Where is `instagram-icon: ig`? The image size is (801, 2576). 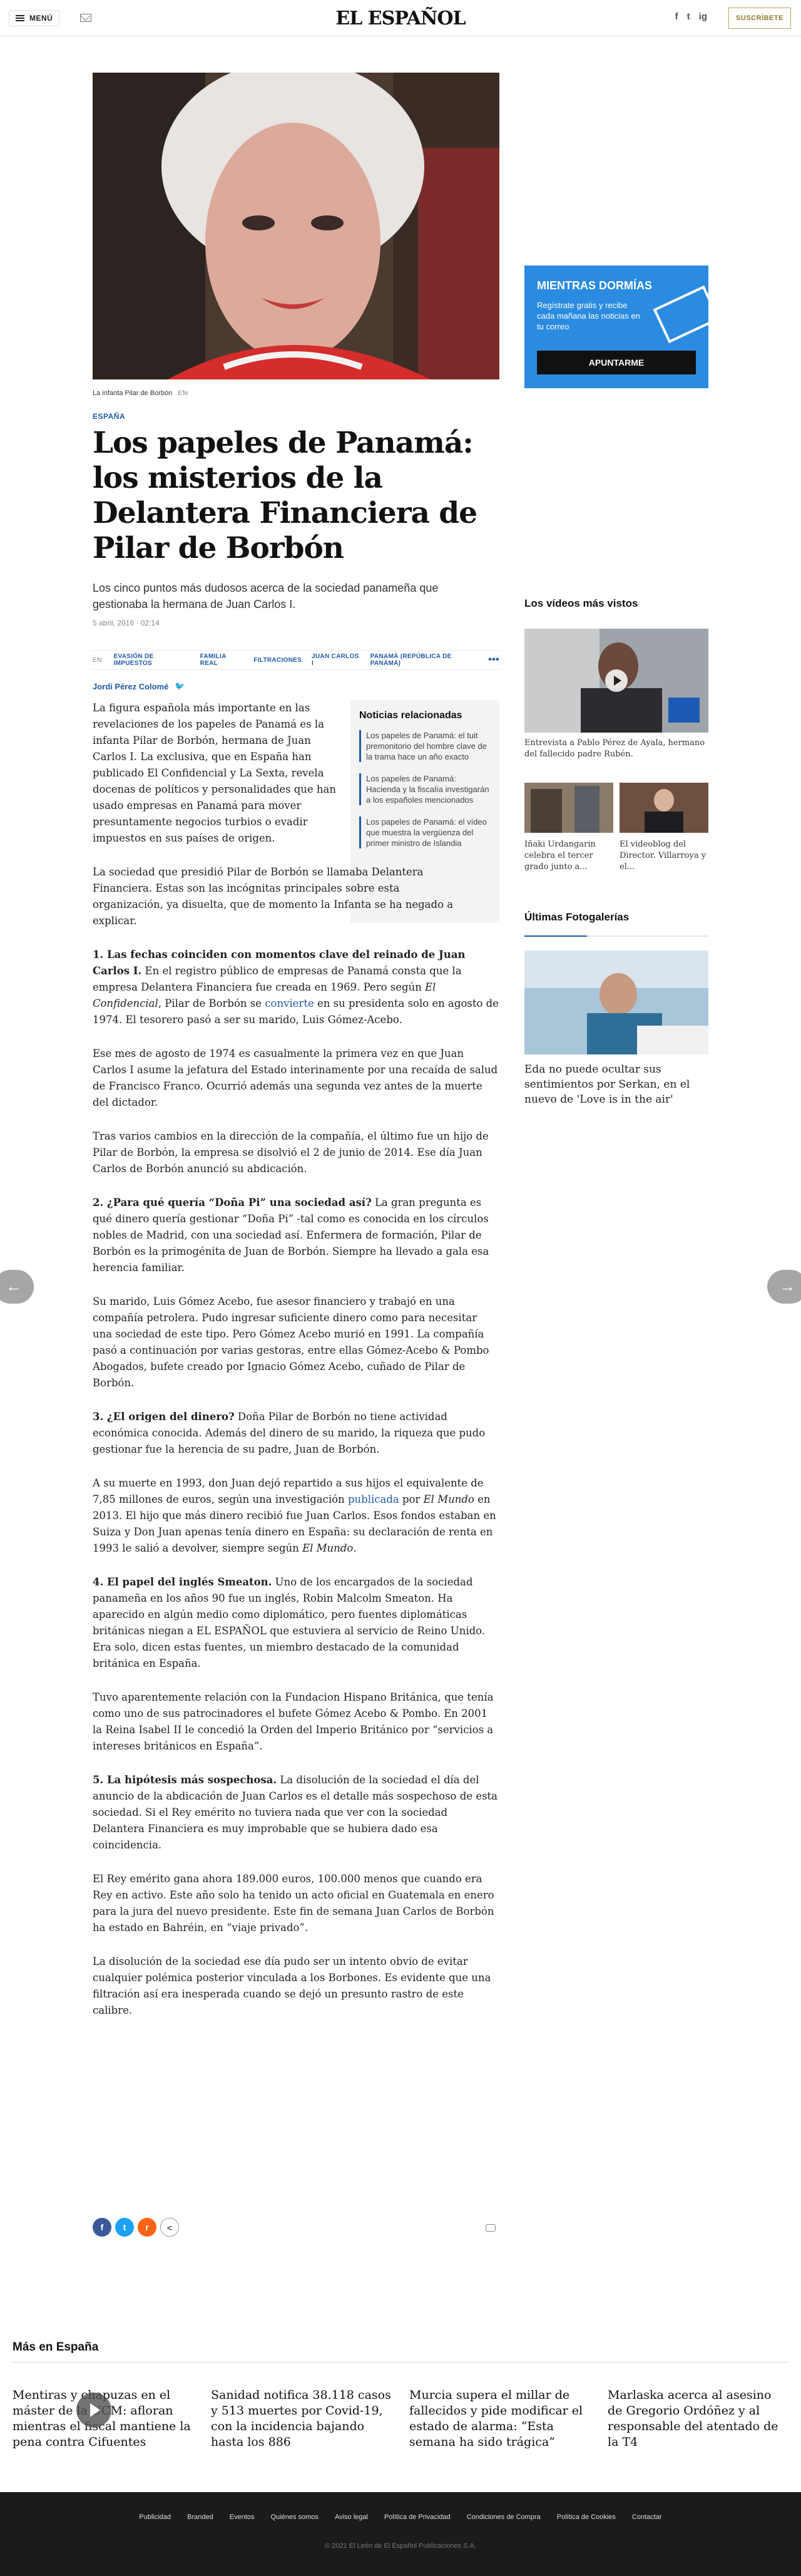
instagram-icon: ig is located at coordinates (703, 16).